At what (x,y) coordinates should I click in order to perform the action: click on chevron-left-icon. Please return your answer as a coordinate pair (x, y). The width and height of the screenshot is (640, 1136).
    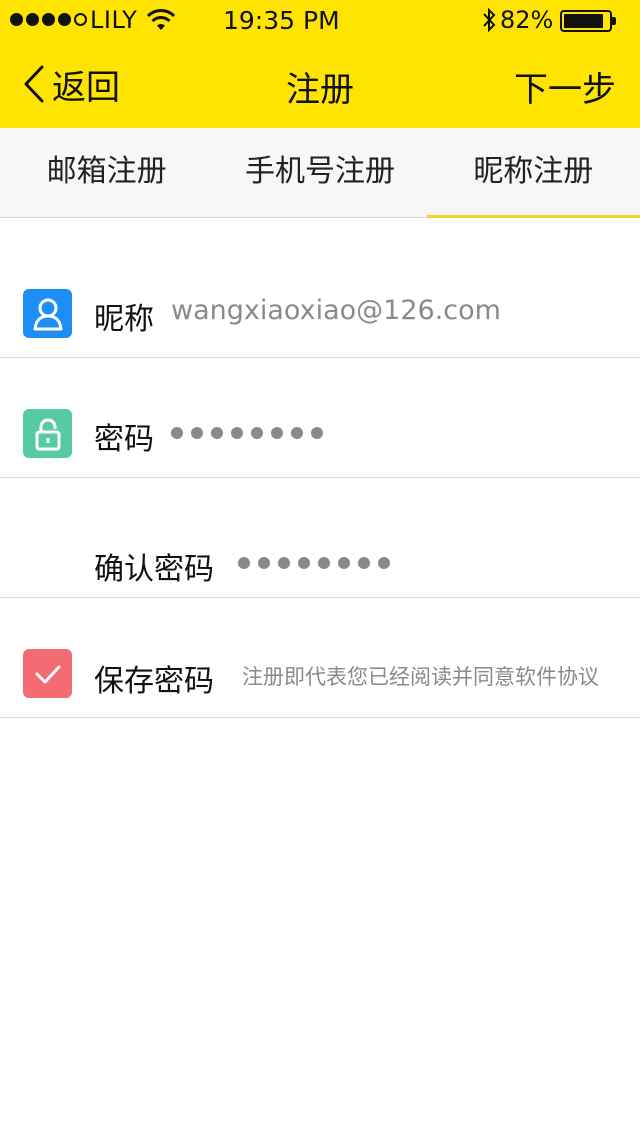
    Looking at the image, I should click on (34, 84).